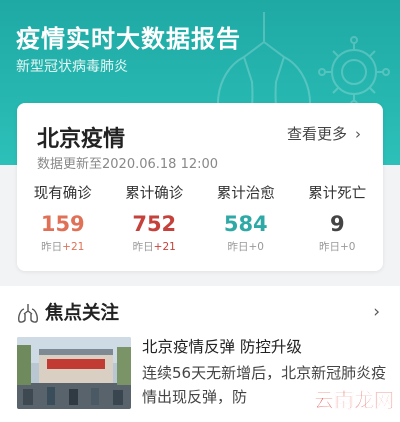 The width and height of the screenshot is (400, 422). I want to click on view-more-label: 查看更多, so click(316, 134).